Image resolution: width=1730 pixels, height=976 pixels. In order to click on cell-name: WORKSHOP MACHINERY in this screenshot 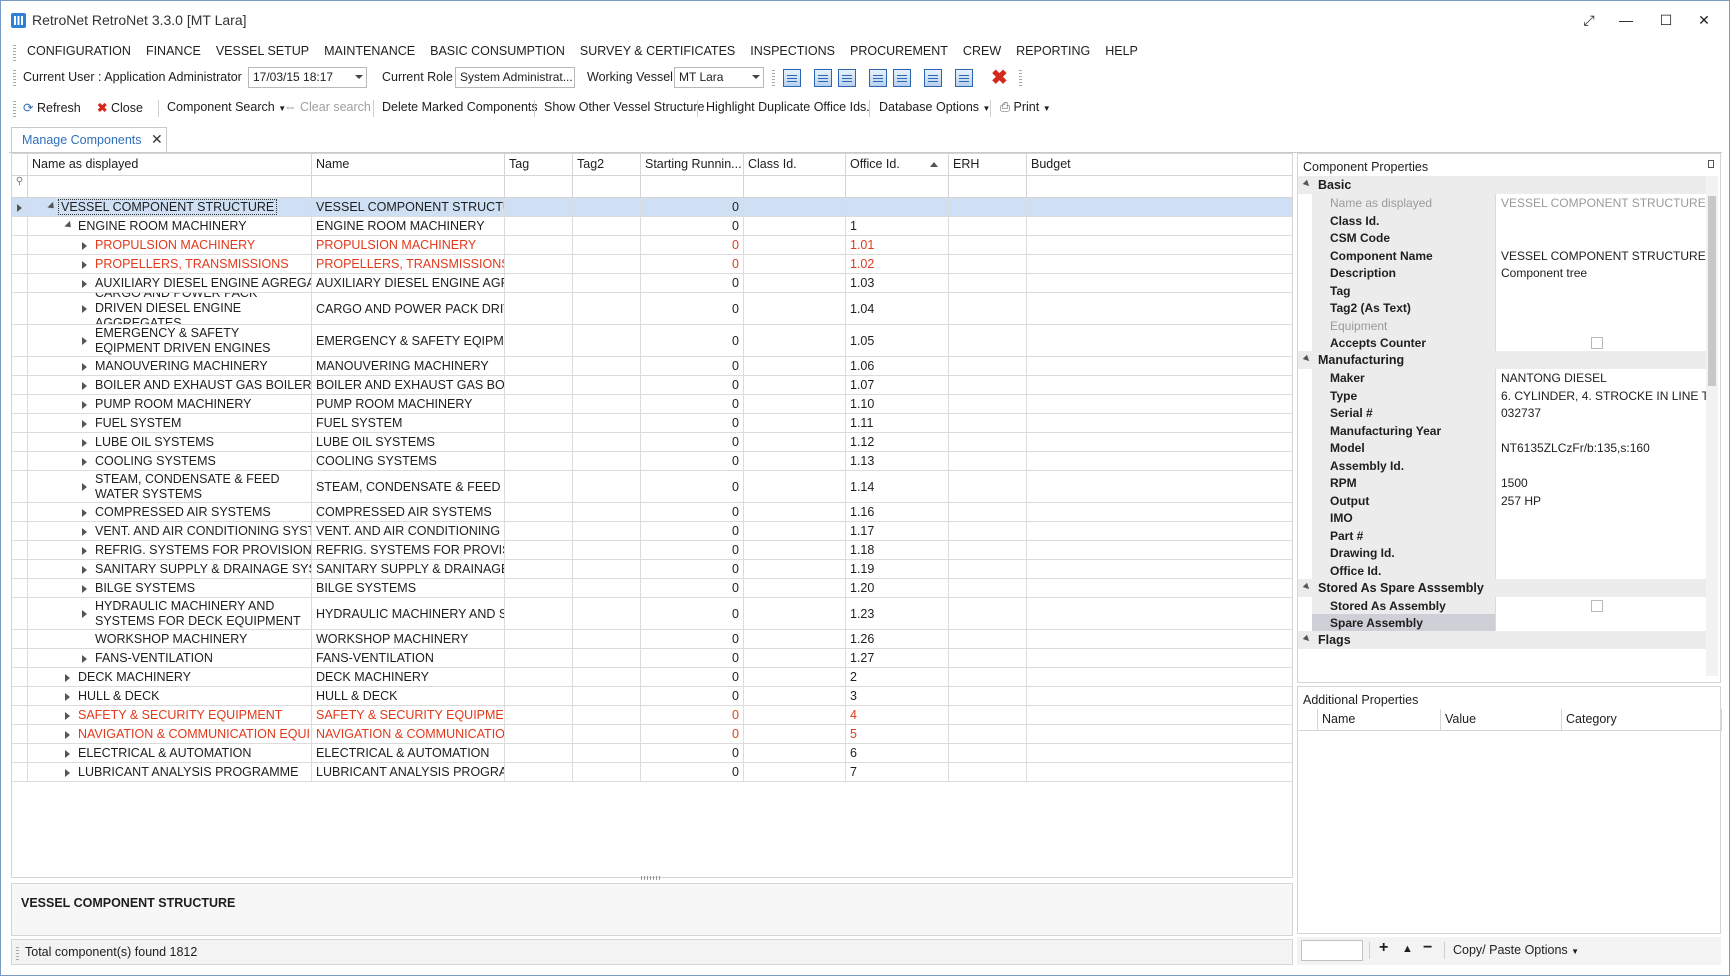, I will do `click(408, 639)`.